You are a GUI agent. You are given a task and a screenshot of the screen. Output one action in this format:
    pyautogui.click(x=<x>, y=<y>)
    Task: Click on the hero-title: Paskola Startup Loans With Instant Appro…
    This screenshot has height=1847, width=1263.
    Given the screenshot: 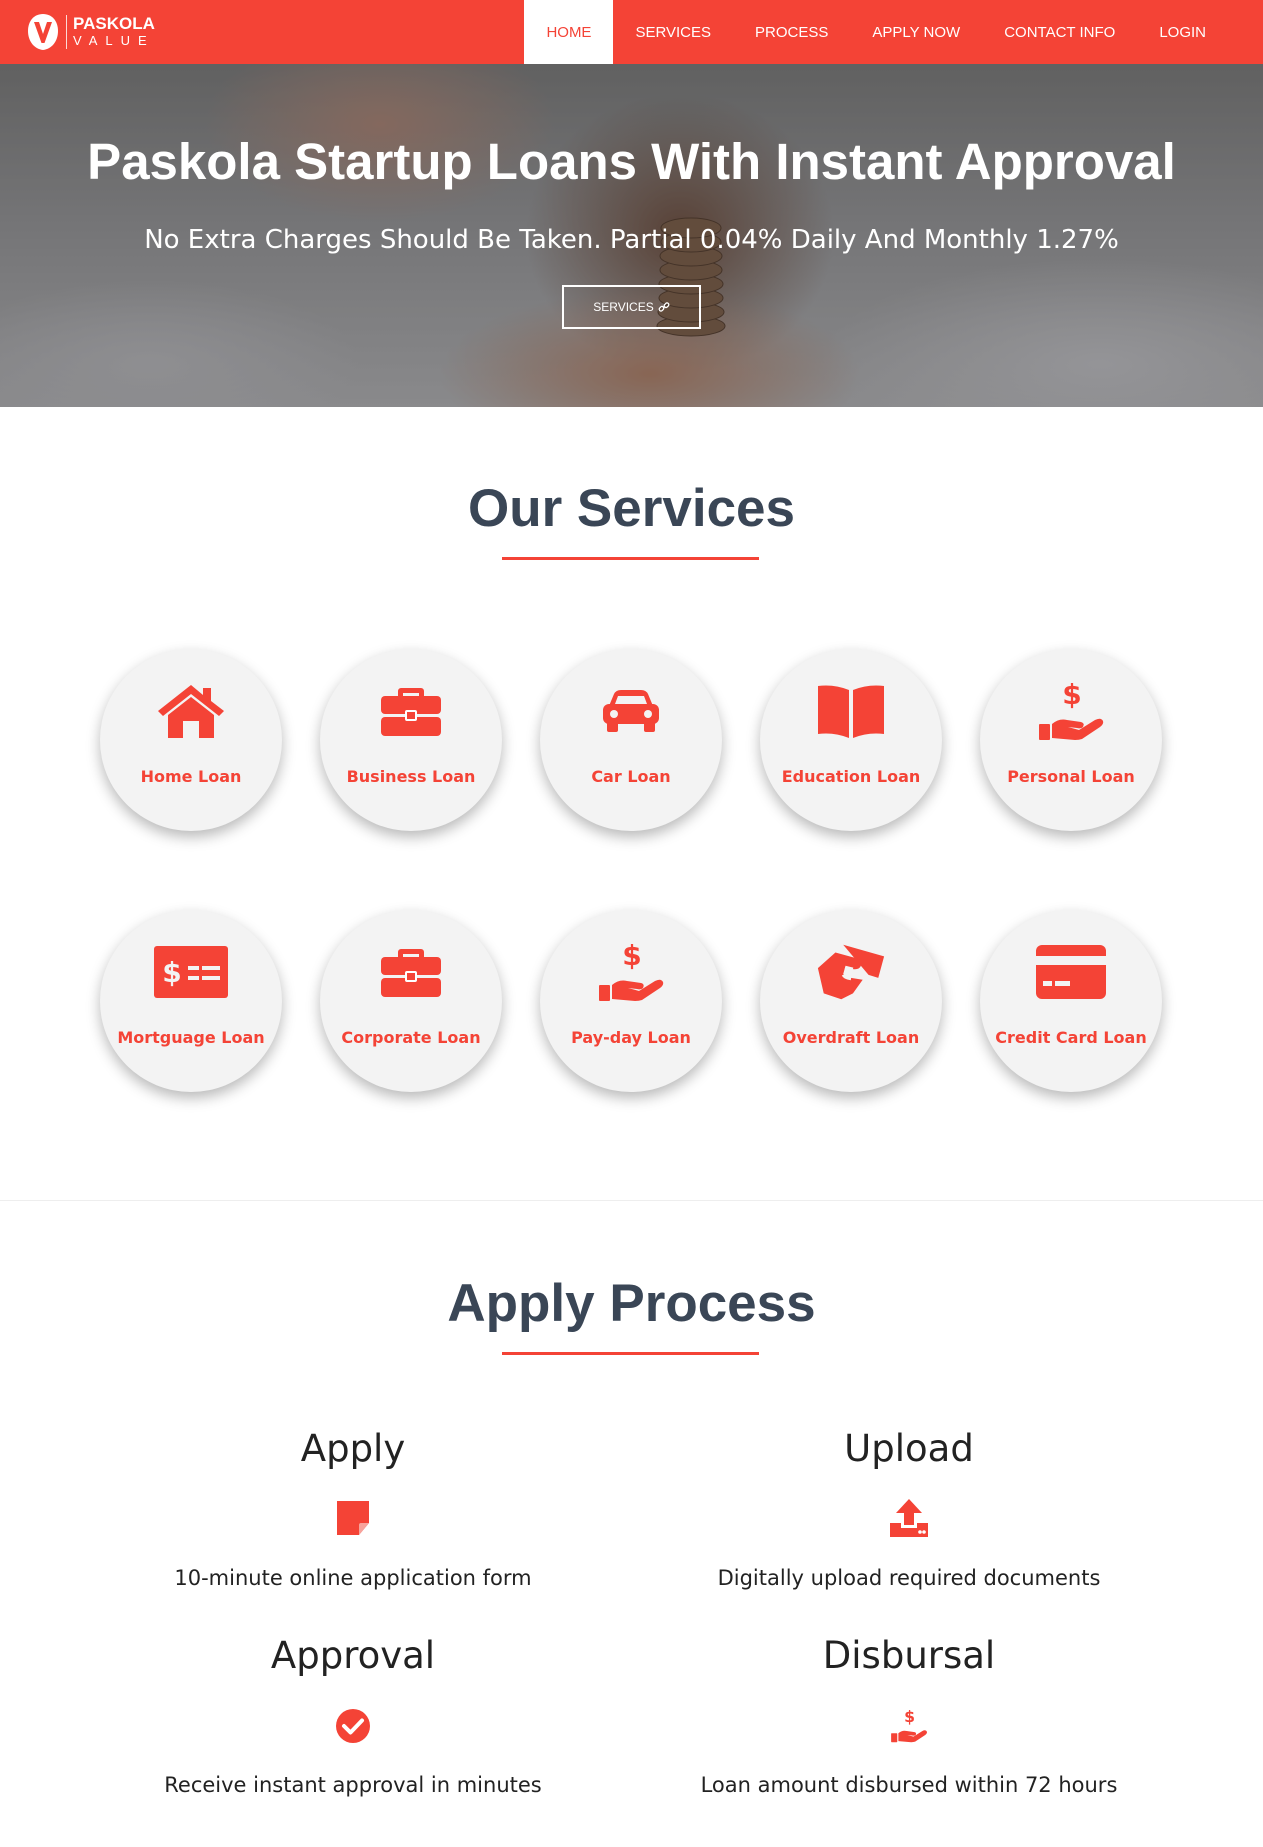 What is the action you would take?
    pyautogui.click(x=631, y=161)
    